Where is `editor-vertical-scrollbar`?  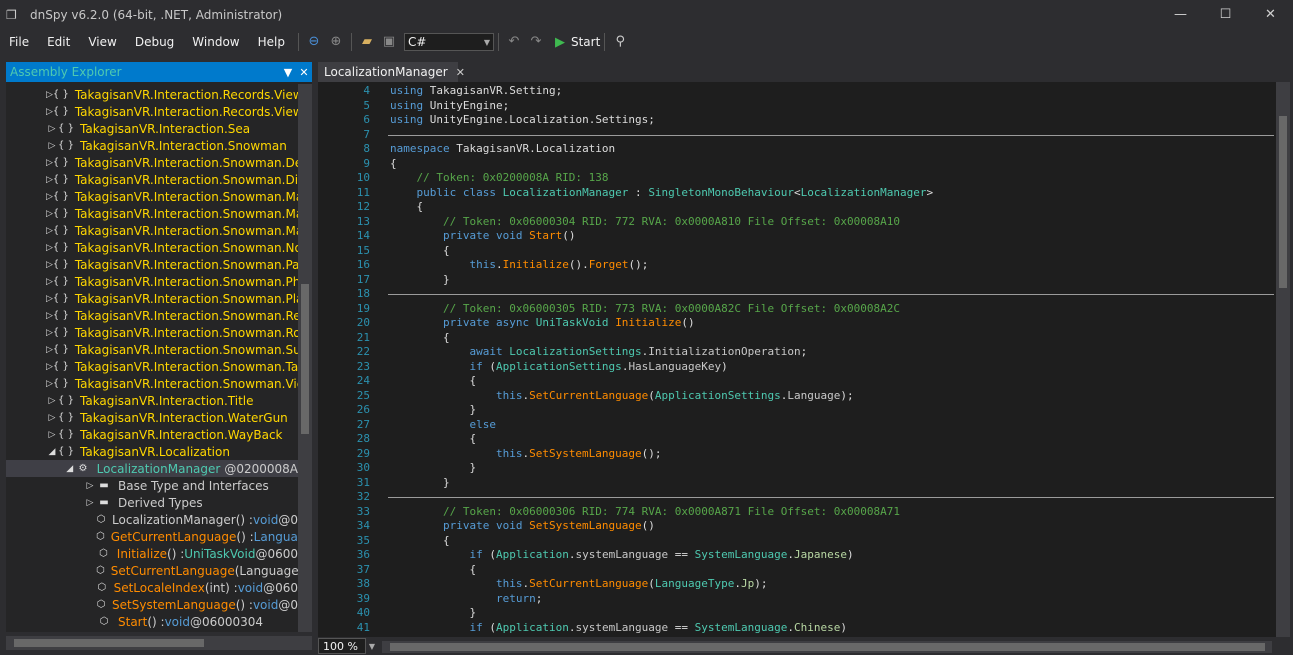
editor-vertical-scrollbar is located at coordinates (1283, 359).